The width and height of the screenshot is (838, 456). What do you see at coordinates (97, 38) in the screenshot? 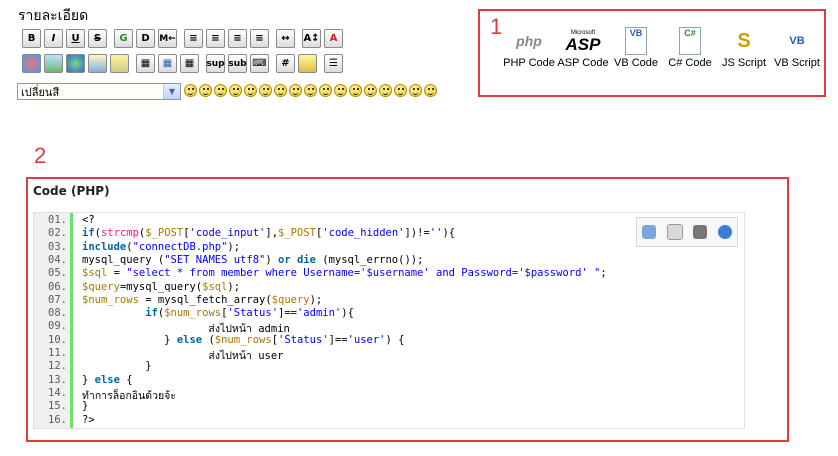
I see `strike-button: S` at bounding box center [97, 38].